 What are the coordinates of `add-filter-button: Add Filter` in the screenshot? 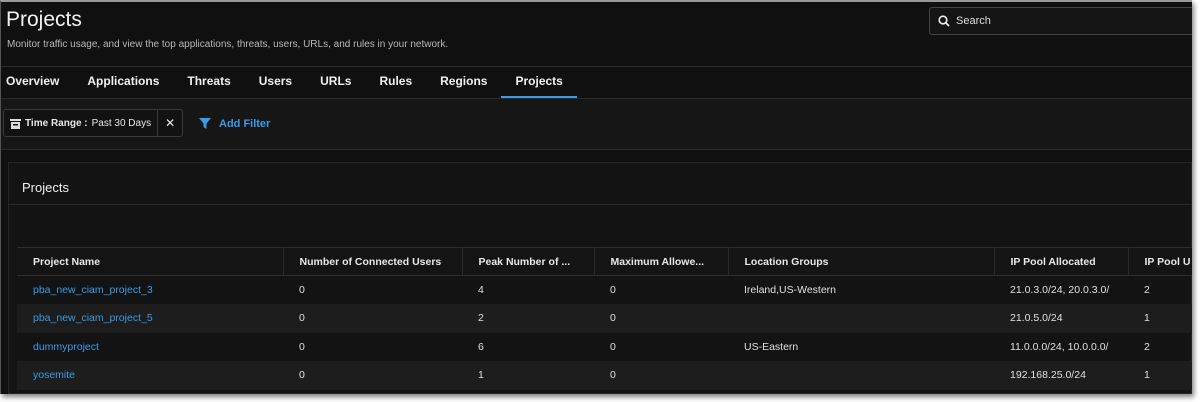 It's located at (234, 124).